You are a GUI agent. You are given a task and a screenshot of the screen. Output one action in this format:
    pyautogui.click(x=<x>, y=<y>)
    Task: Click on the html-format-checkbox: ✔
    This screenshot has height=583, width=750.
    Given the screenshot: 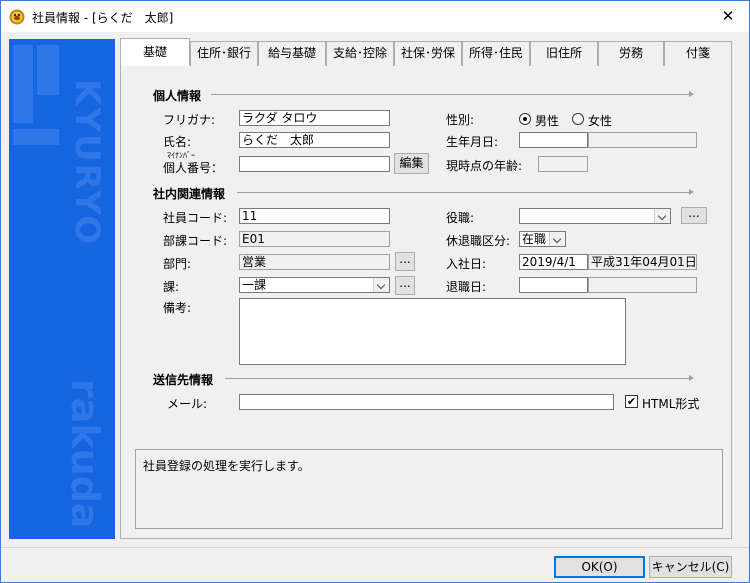 What is the action you would take?
    pyautogui.click(x=631, y=401)
    